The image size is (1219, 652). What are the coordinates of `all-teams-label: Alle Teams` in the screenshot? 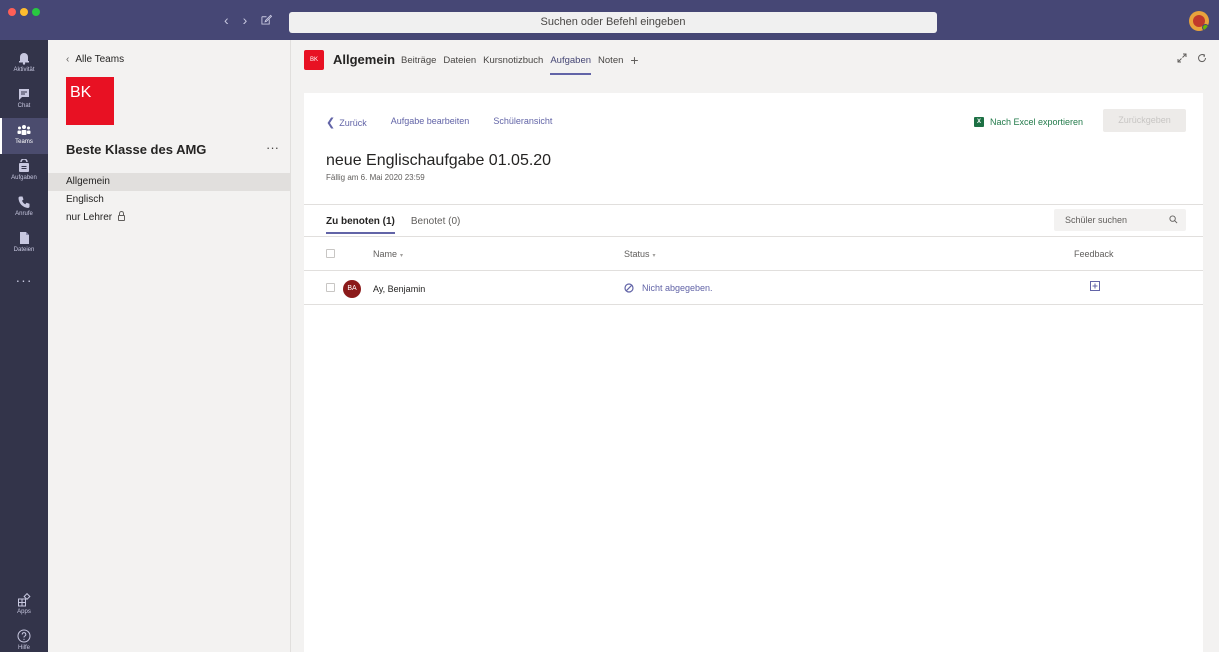 It's located at (100, 59).